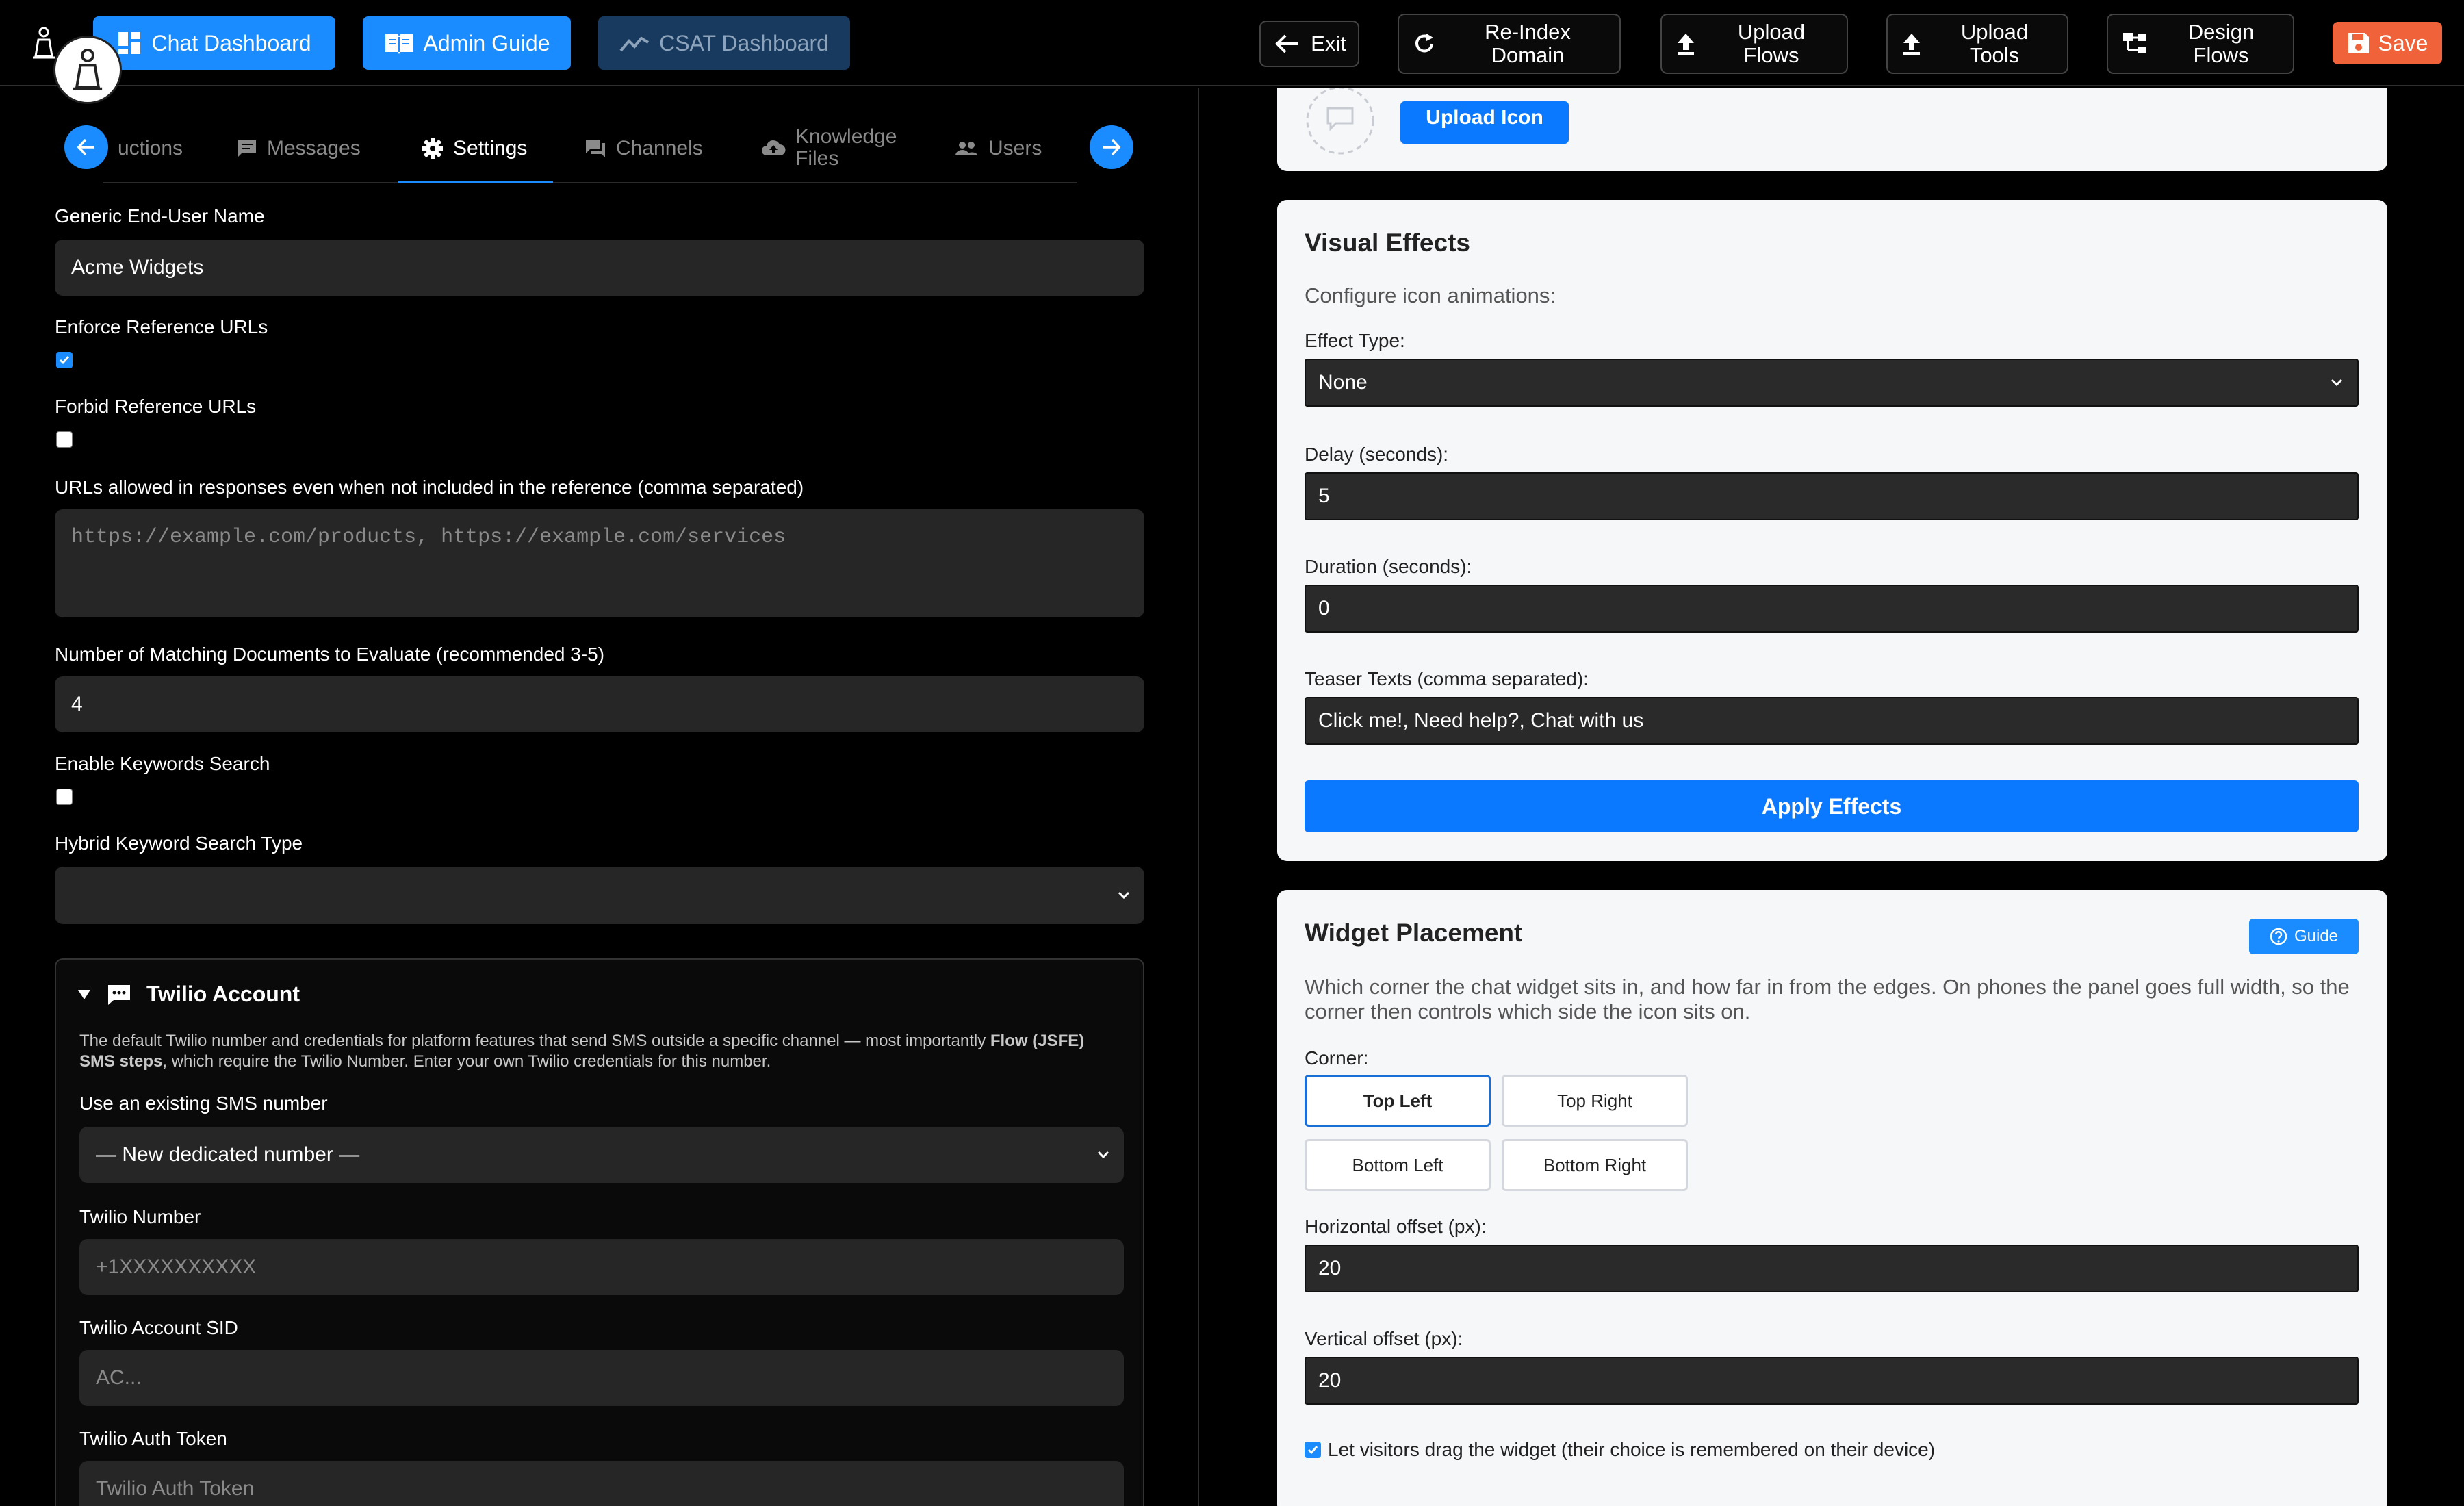  I want to click on teaser-input: Click me!, Need help?, Chat with us, so click(1832, 721).